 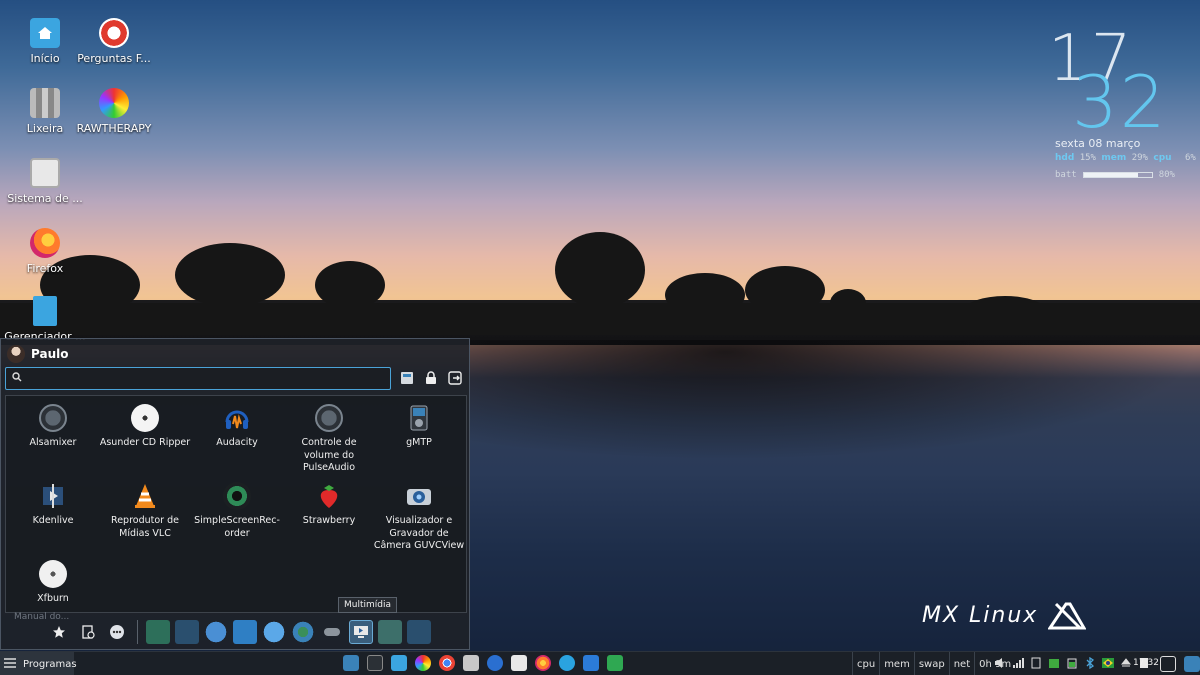 What do you see at coordinates (399, 663) in the screenshot?
I see `file-manager-icon` at bounding box center [399, 663].